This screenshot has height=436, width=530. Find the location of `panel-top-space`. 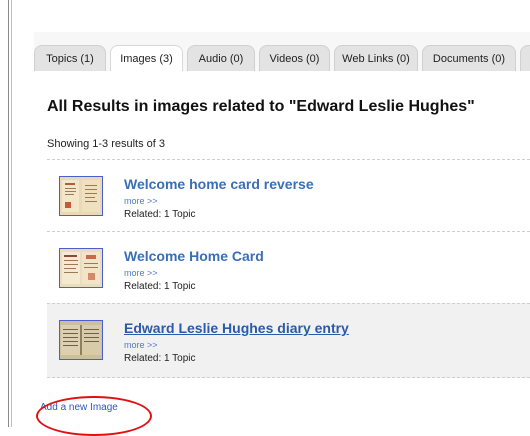

panel-top-space is located at coordinates (282, 16).